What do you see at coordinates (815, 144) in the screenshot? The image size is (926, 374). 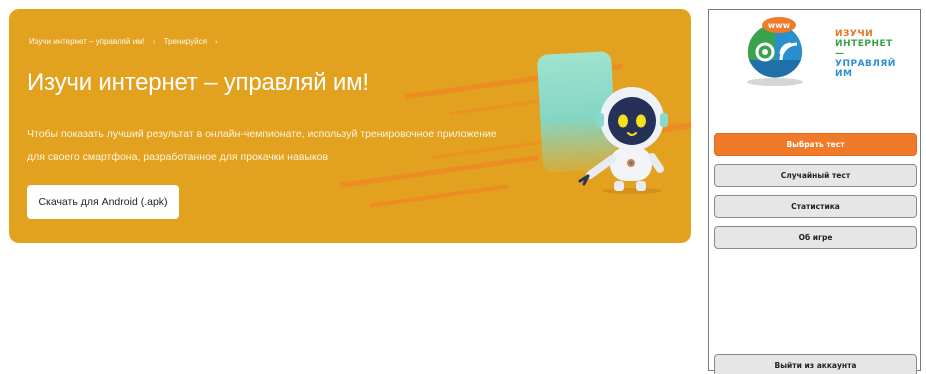 I see `choose-test-button: Выбрать тест` at bounding box center [815, 144].